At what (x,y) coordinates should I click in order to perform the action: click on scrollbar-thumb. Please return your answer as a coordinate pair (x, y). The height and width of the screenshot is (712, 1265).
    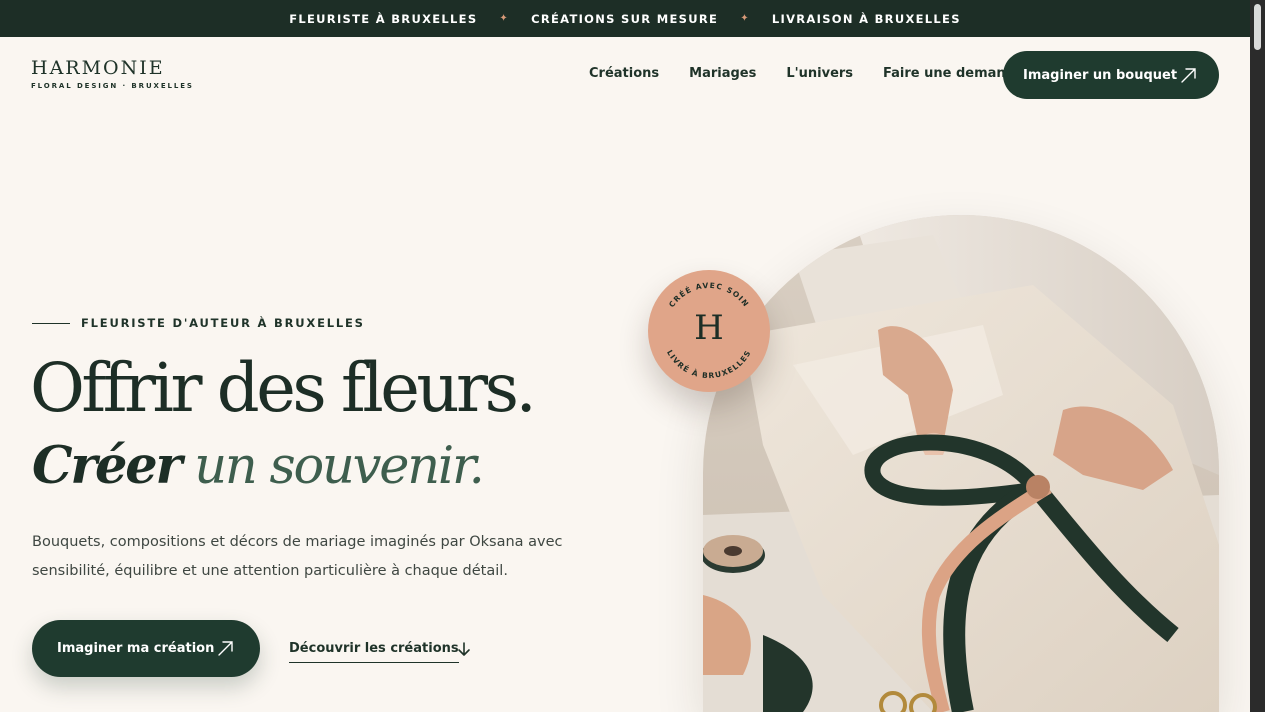
    Looking at the image, I should click on (1257, 27).